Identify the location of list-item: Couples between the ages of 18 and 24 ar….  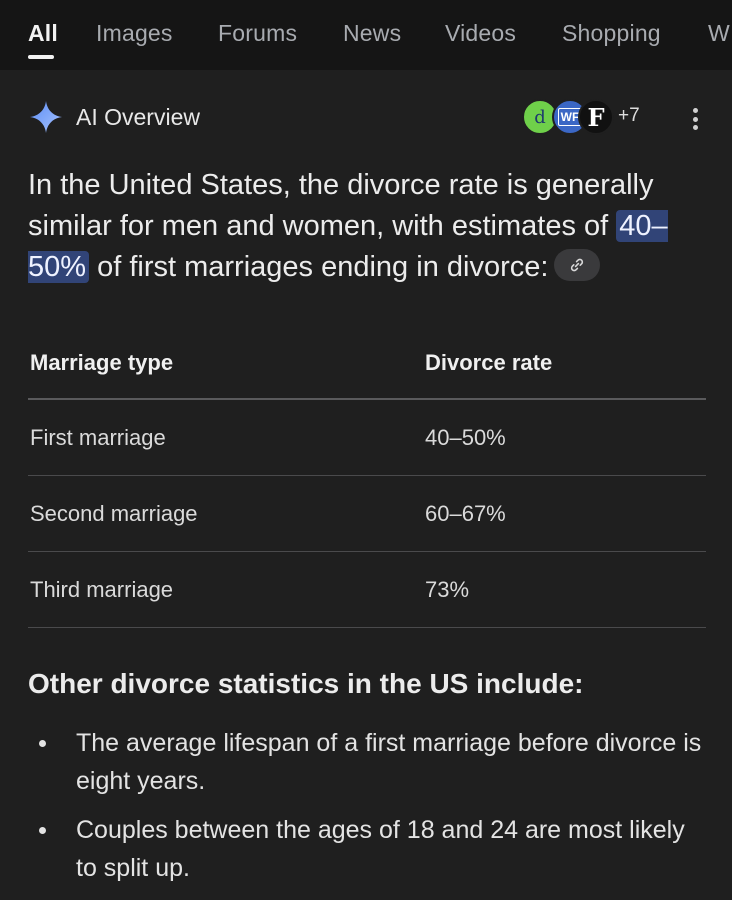
(368, 849).